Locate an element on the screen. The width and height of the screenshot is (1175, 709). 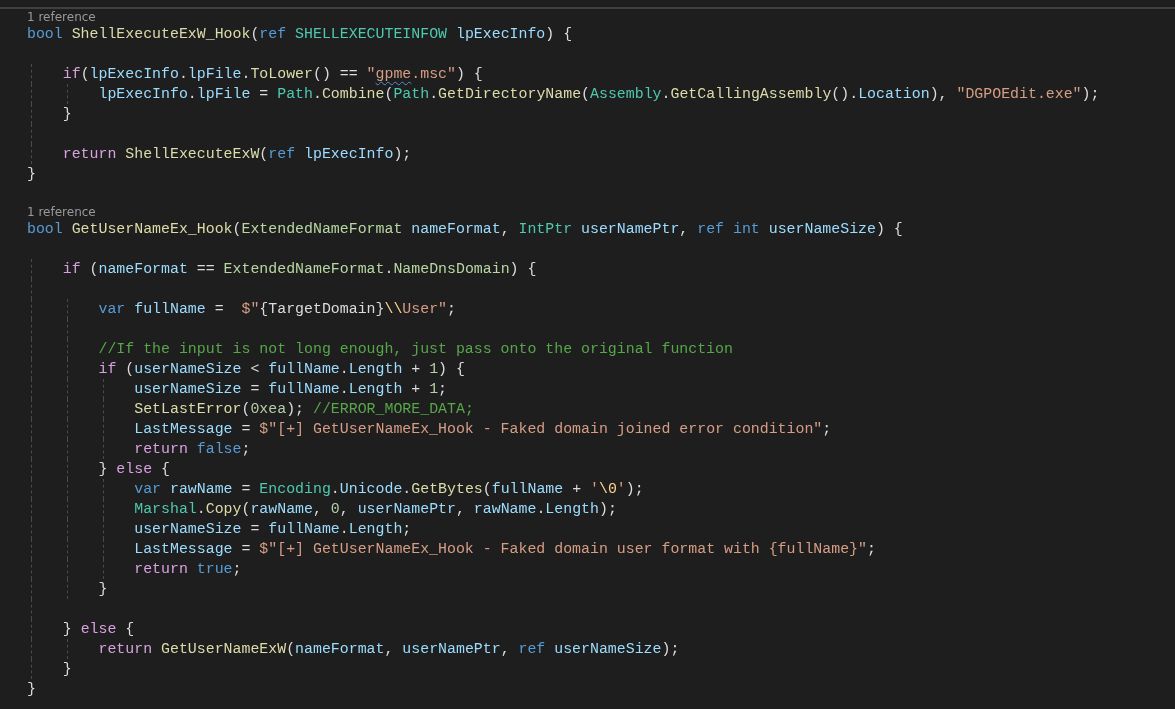
code-line: bool ShellExecuteExW_Hook(ref SHELLEXECUTEINFOW lpExecInfo) { is located at coordinates (300, 34).